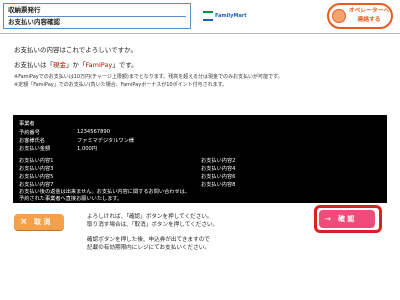  What do you see at coordinates (369, 15) in the screenshot?
I see `contact-operator-label: オペレーターへ 連絡する` at bounding box center [369, 15].